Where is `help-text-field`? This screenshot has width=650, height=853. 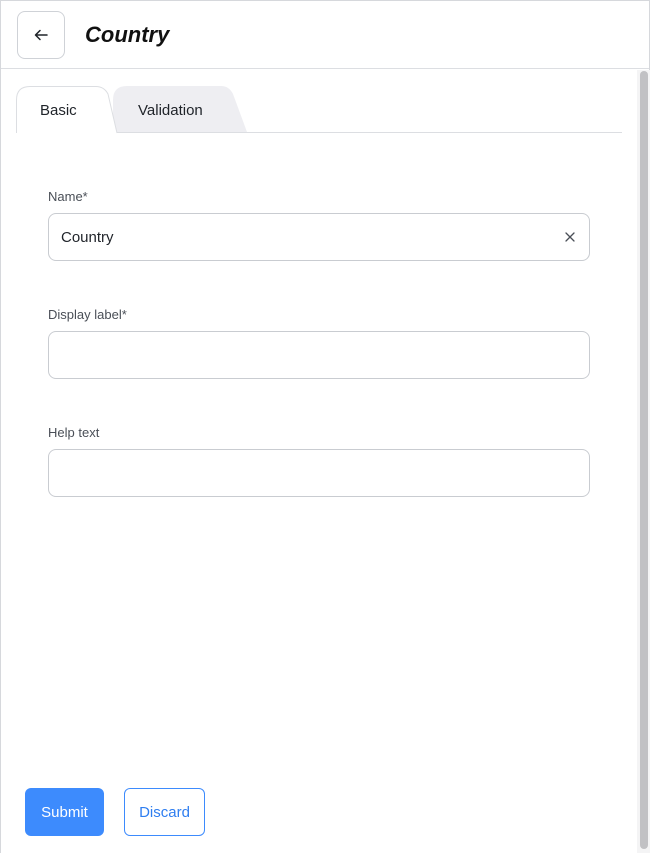 help-text-field is located at coordinates (319, 473).